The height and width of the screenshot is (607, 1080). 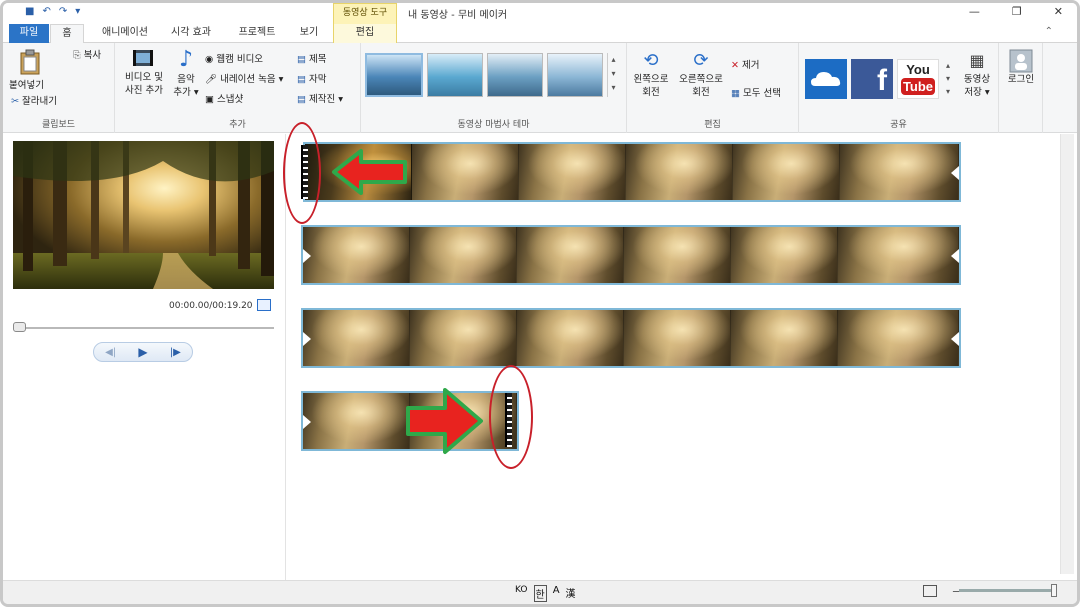 What do you see at coordinates (301, 79) in the screenshot?
I see `caption-icon: ▤` at bounding box center [301, 79].